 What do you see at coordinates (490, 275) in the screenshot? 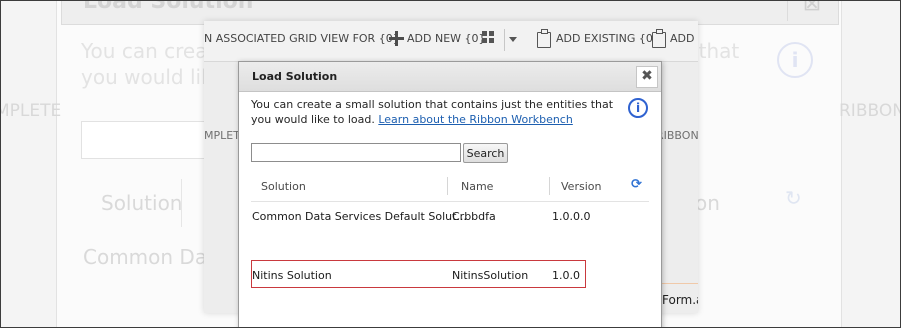
I see `row-name: NitinsSolution` at bounding box center [490, 275].